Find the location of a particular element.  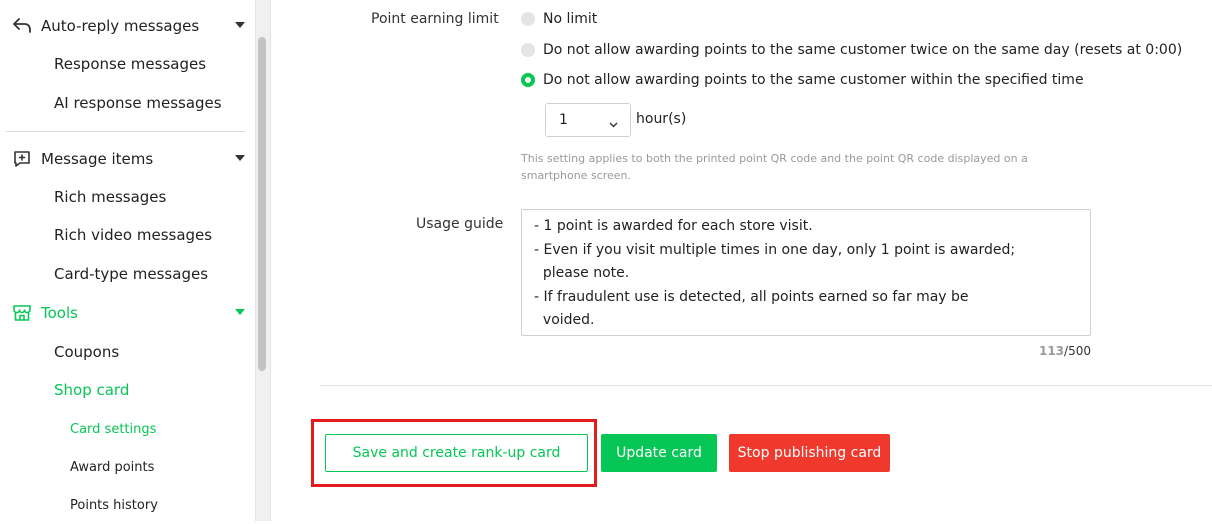

sidebar-item-label: Auto-reply messages is located at coordinates (120, 26).